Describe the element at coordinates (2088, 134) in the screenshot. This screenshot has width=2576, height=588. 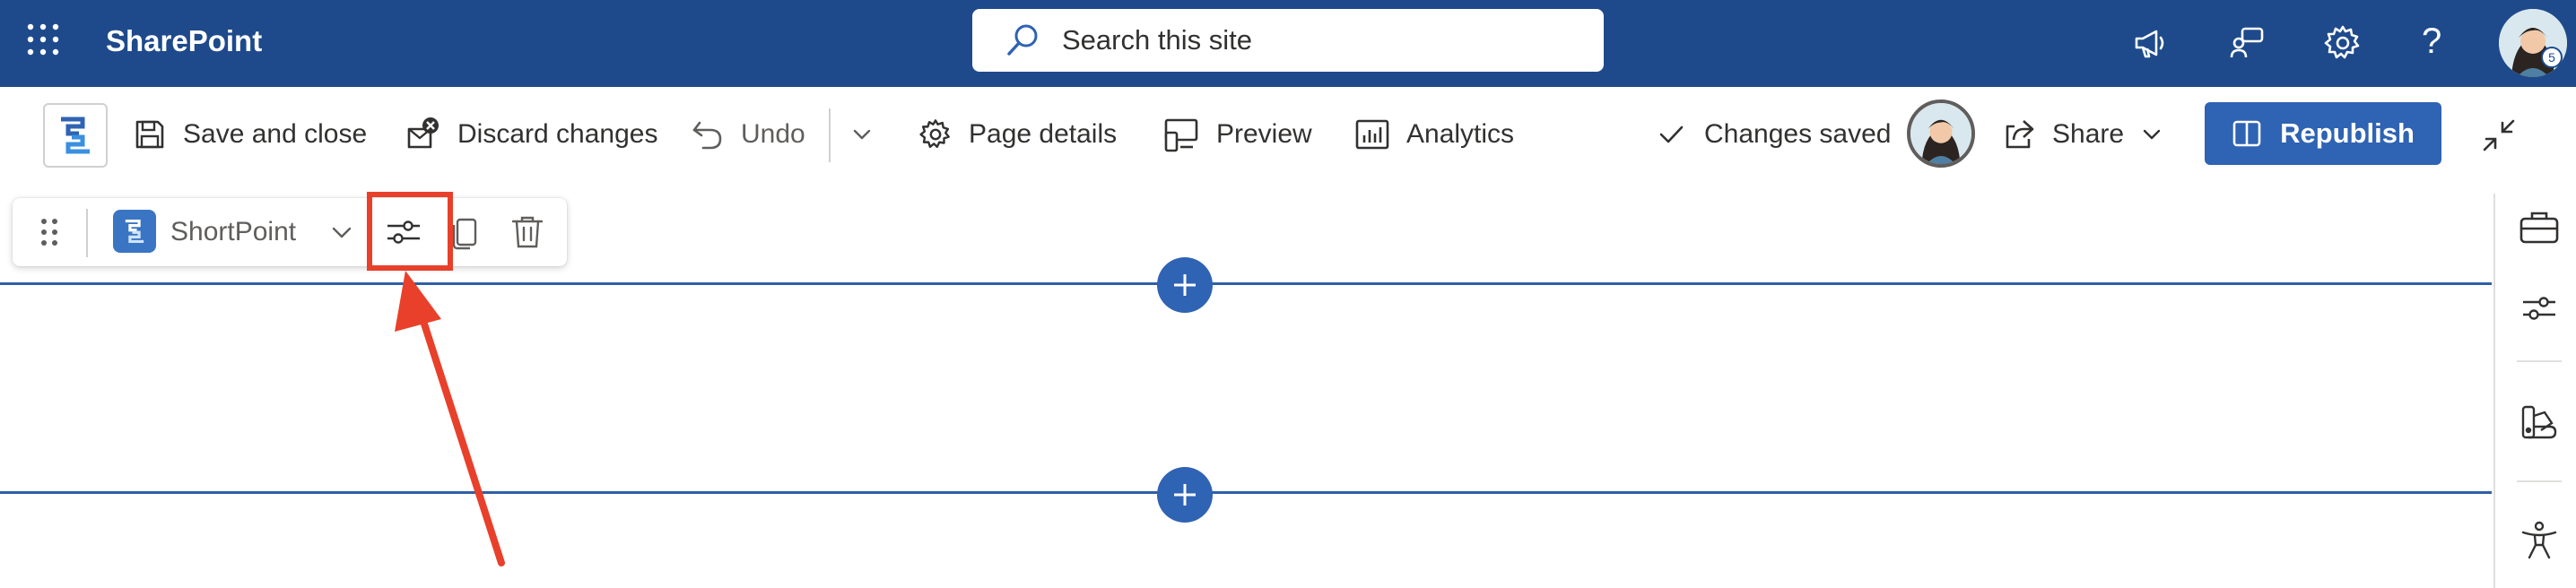
I see `share-label: Share` at that location.